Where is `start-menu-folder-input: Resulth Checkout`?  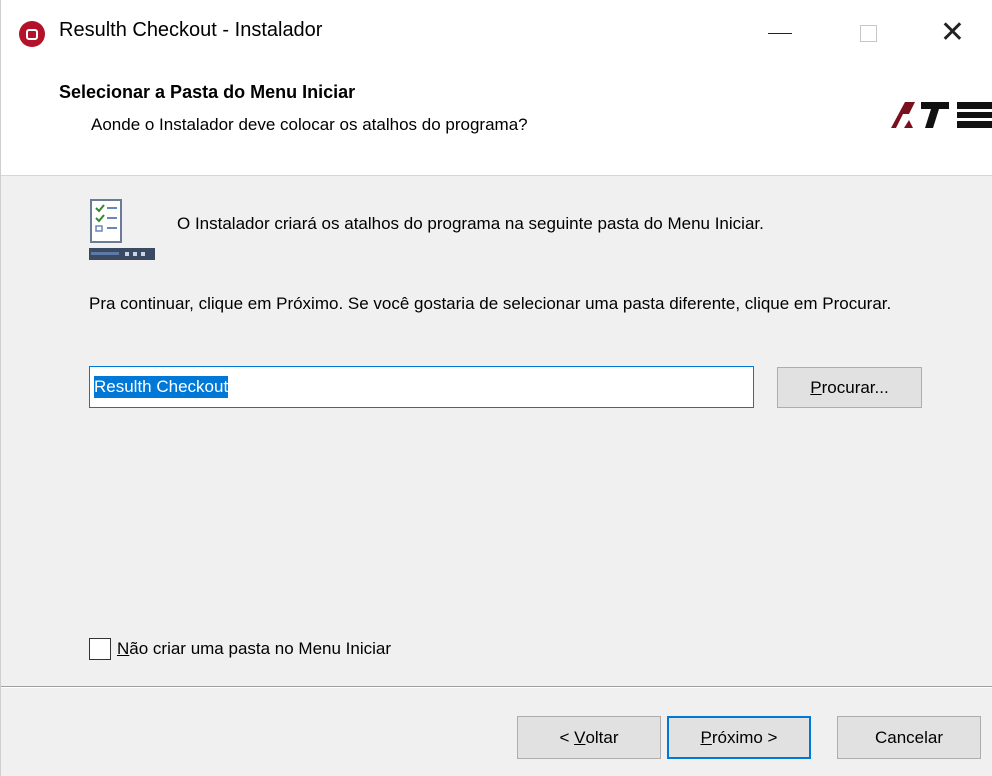
start-menu-folder-input: Resulth Checkout is located at coordinates (421, 387).